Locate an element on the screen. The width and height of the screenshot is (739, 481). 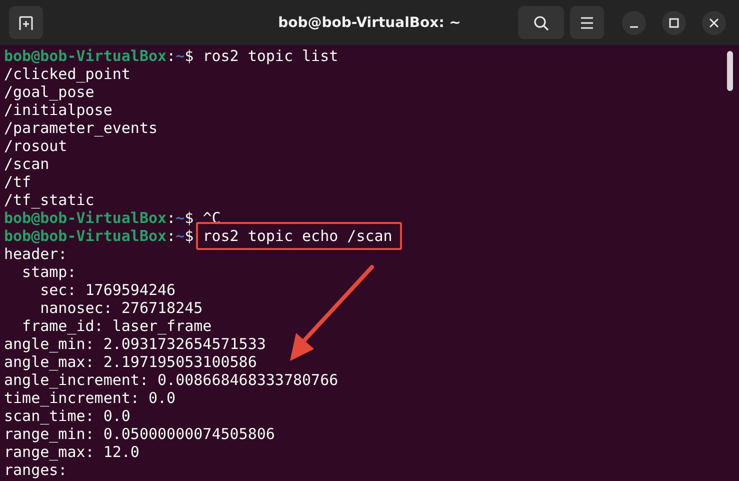
new-tab-icon is located at coordinates (26, 22).